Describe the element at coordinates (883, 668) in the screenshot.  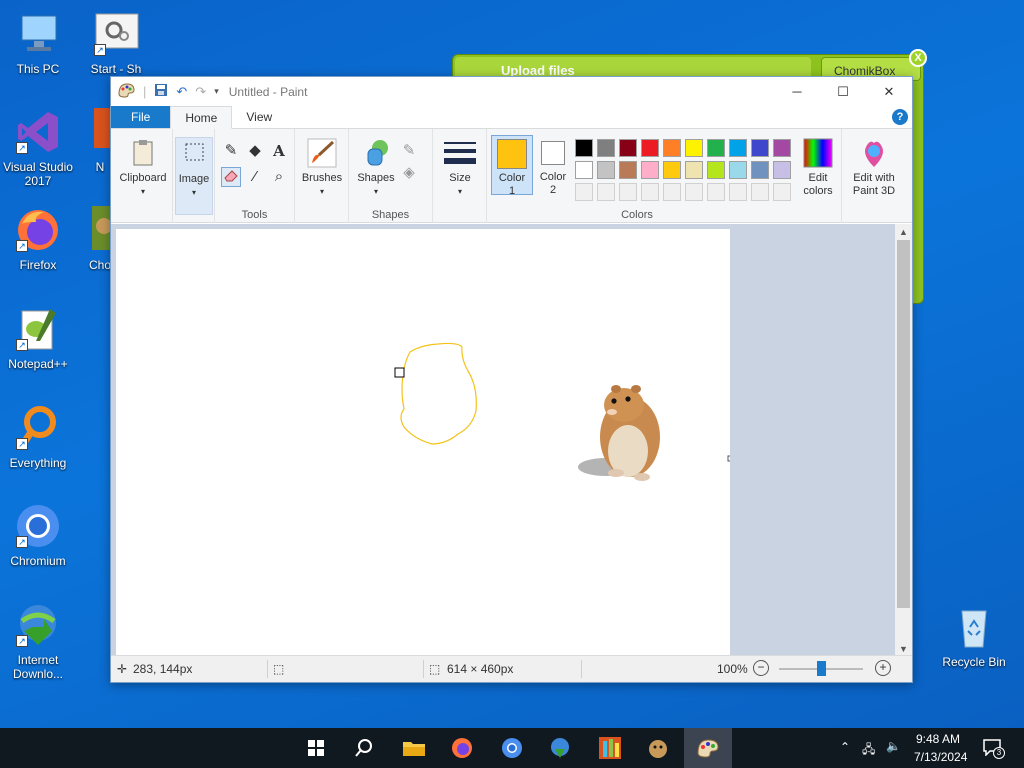
I see `zoom-in-button: +` at that location.